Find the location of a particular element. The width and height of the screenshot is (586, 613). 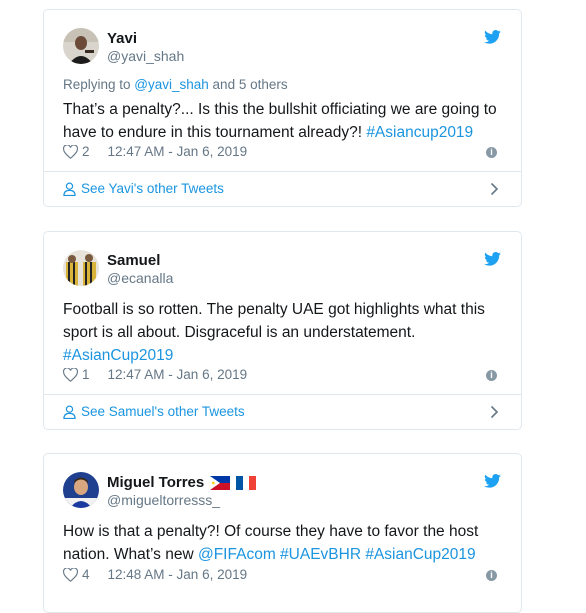

replying-prefix: Replying to is located at coordinates (99, 84).